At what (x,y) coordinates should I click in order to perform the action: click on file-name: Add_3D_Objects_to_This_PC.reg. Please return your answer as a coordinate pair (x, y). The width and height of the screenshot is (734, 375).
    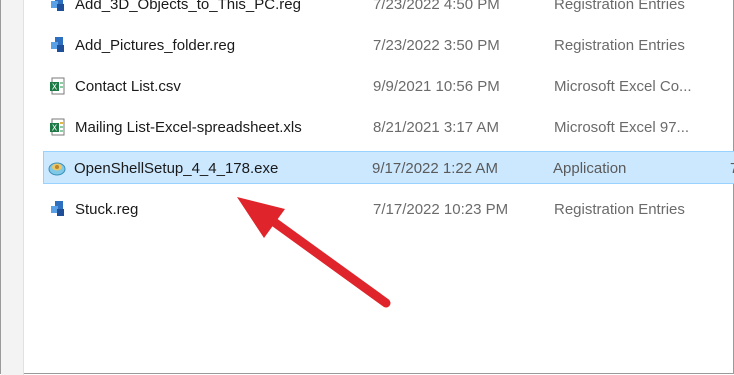
    Looking at the image, I should click on (188, 6).